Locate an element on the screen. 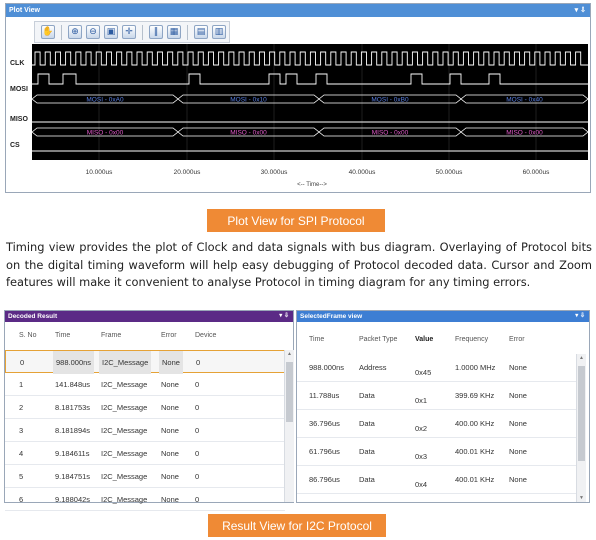  table-row: 3 8.181894s I2C_Message None 0 is located at coordinates (145, 430).